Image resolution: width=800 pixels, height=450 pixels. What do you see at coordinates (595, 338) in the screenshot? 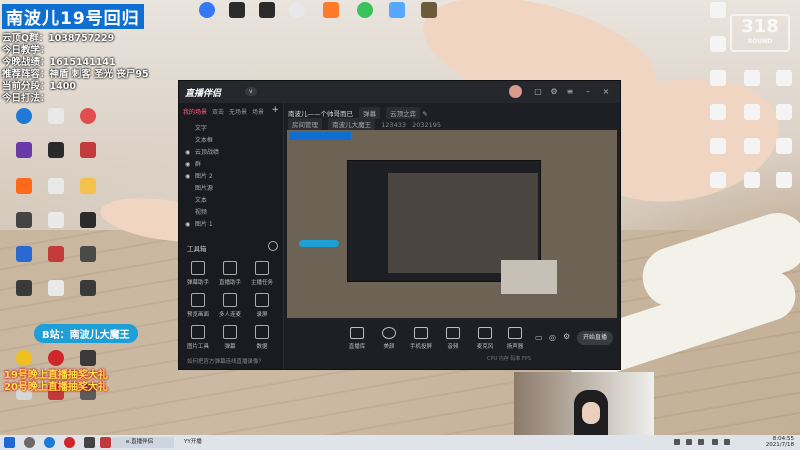
I see `start-live-button: 开始直播` at bounding box center [595, 338].